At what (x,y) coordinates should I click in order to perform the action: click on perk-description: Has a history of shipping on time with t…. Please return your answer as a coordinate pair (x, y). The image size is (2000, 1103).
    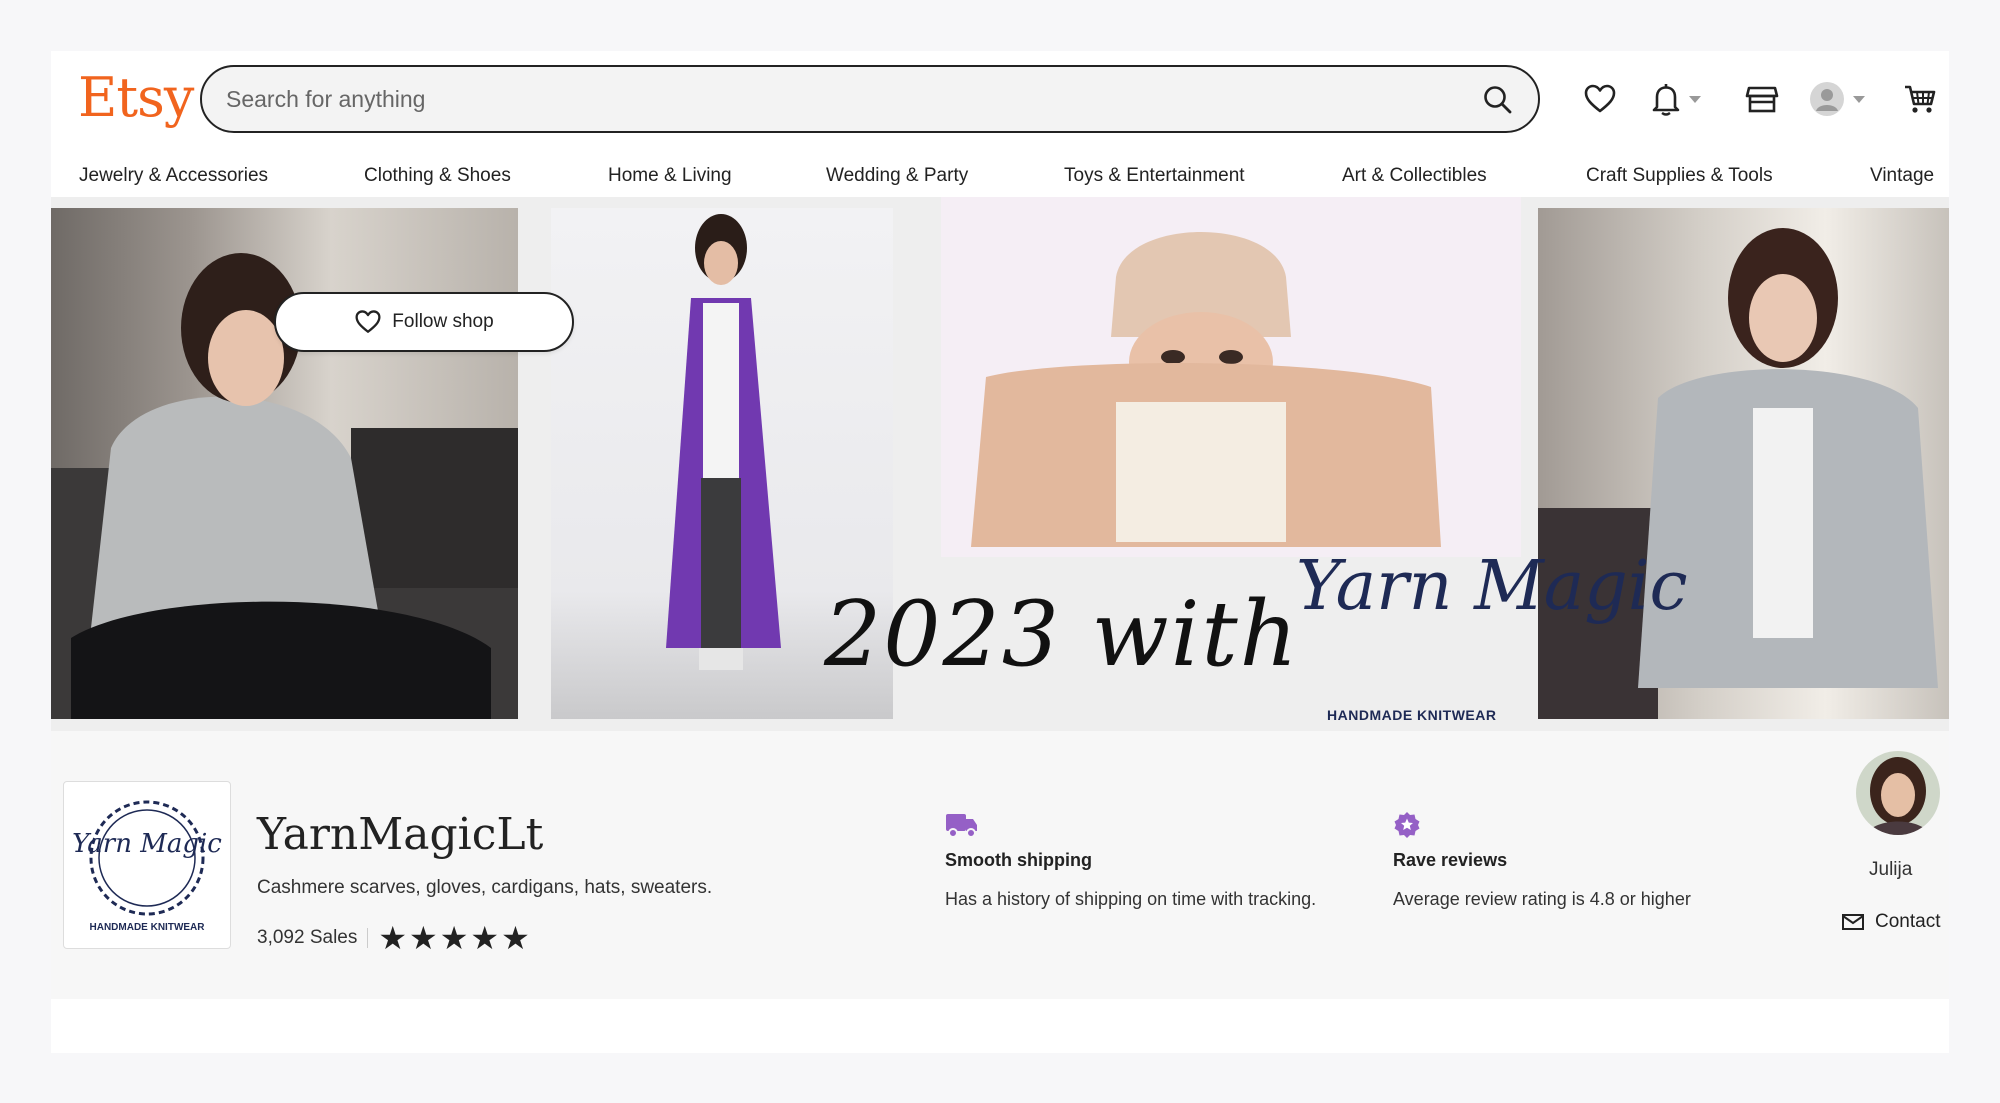
    Looking at the image, I should click on (1131, 899).